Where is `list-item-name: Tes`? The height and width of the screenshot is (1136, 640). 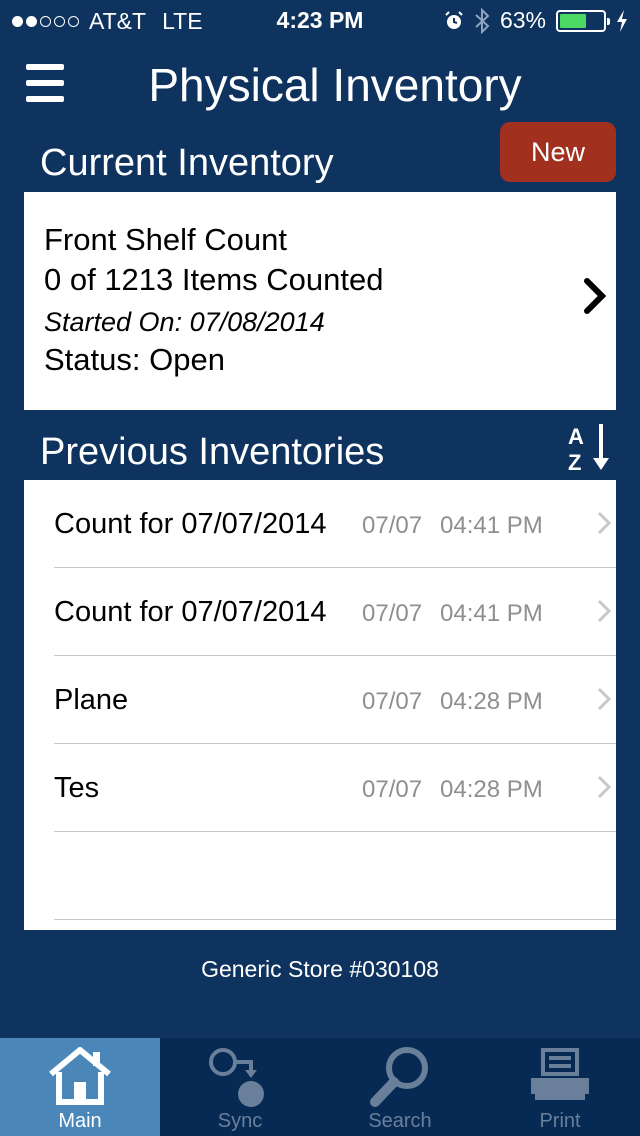 list-item-name: Tes is located at coordinates (77, 788).